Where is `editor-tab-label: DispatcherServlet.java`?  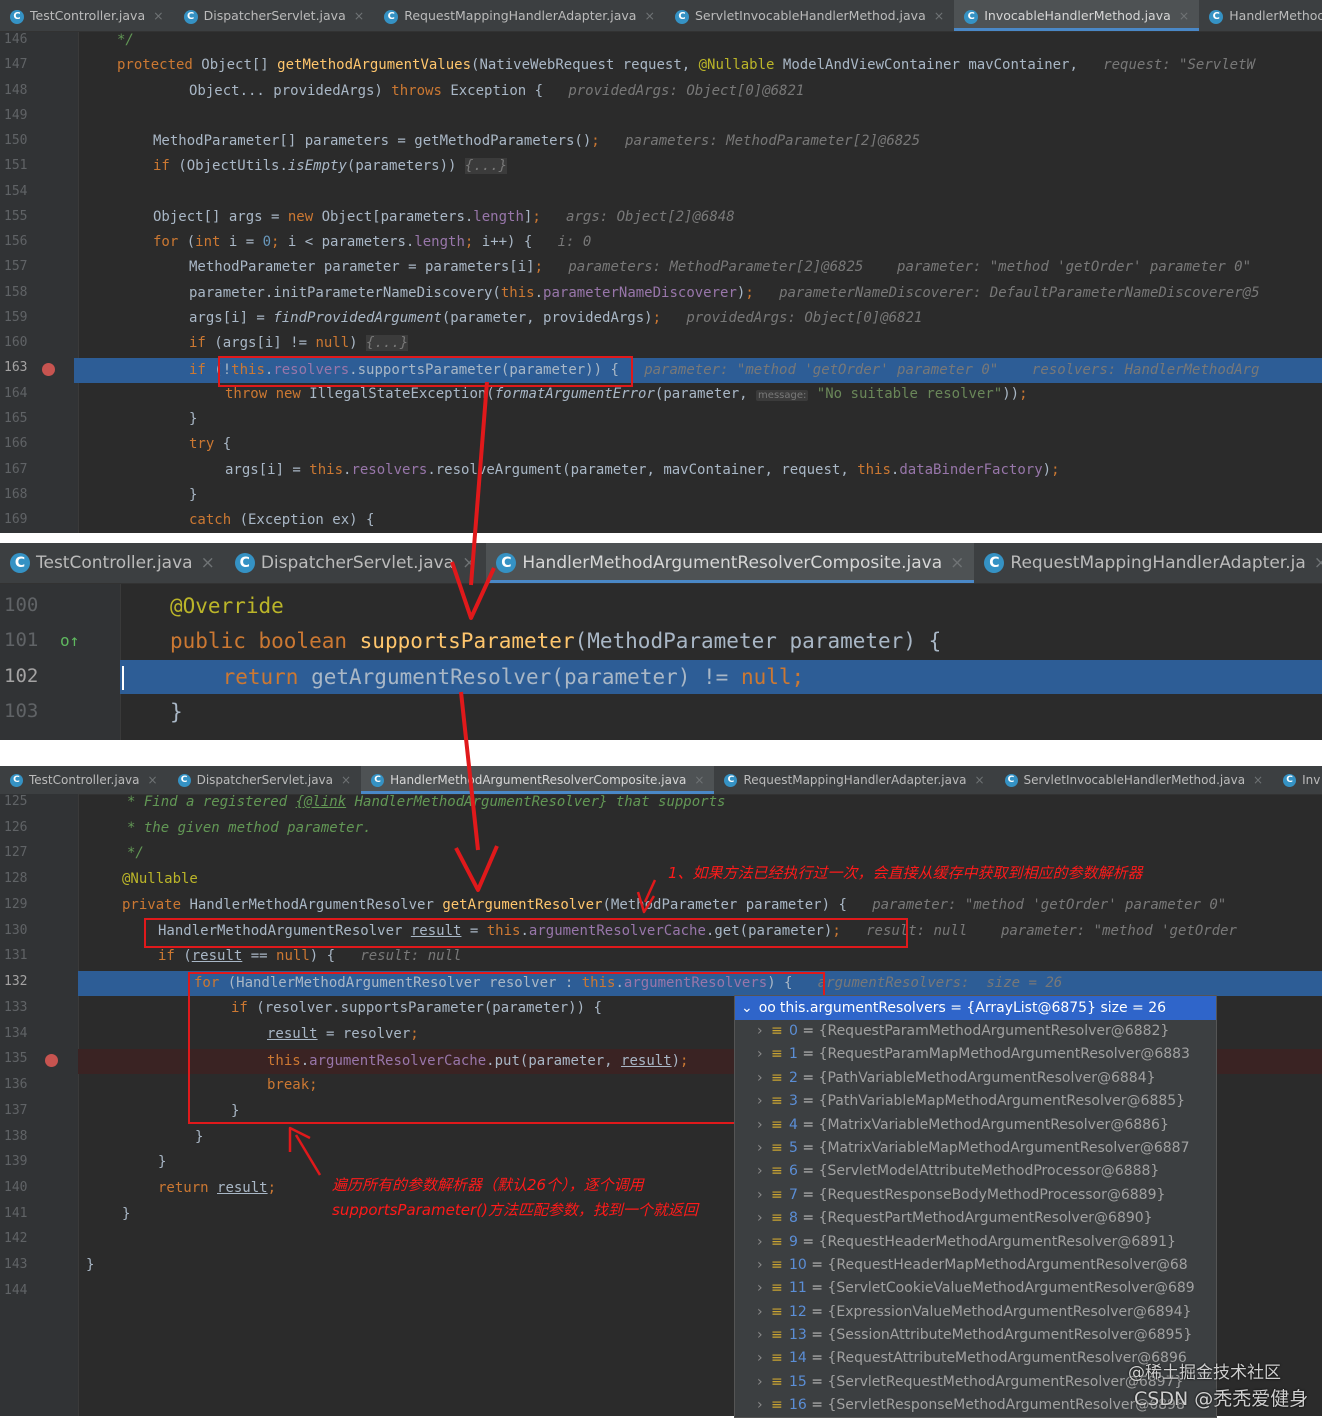
editor-tab-label: DispatcherServlet.java is located at coordinates (357, 563).